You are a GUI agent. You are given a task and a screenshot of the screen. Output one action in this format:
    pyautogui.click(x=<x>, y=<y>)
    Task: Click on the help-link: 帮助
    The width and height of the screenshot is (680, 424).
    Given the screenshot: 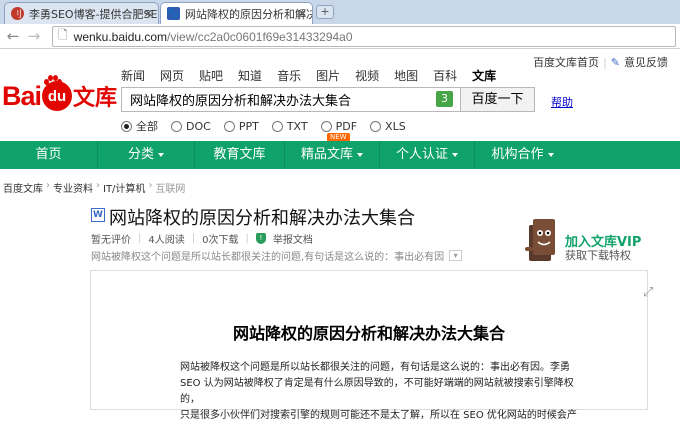 What is the action you would take?
    pyautogui.click(x=562, y=102)
    